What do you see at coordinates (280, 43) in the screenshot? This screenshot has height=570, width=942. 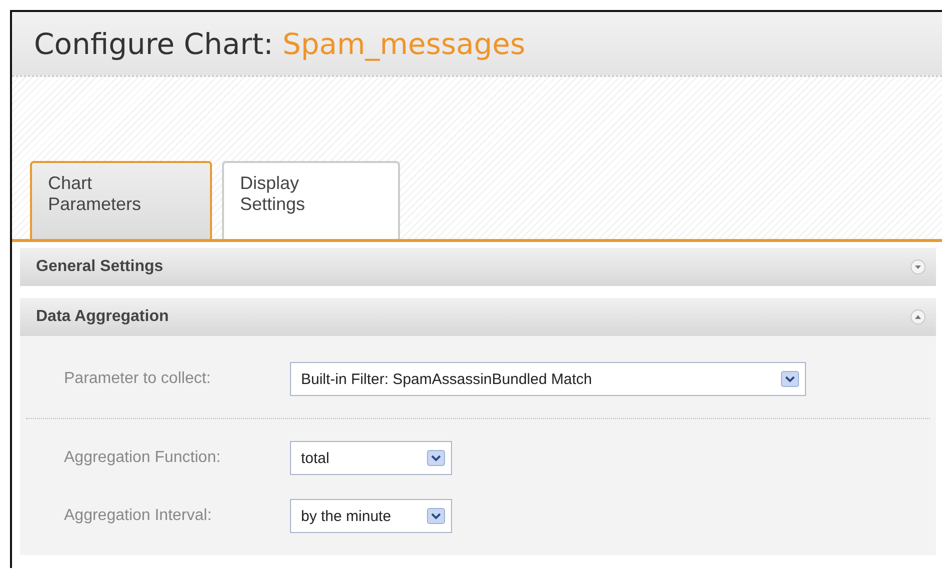 I see `page-title: Configure Chart: Spam_messages` at bounding box center [280, 43].